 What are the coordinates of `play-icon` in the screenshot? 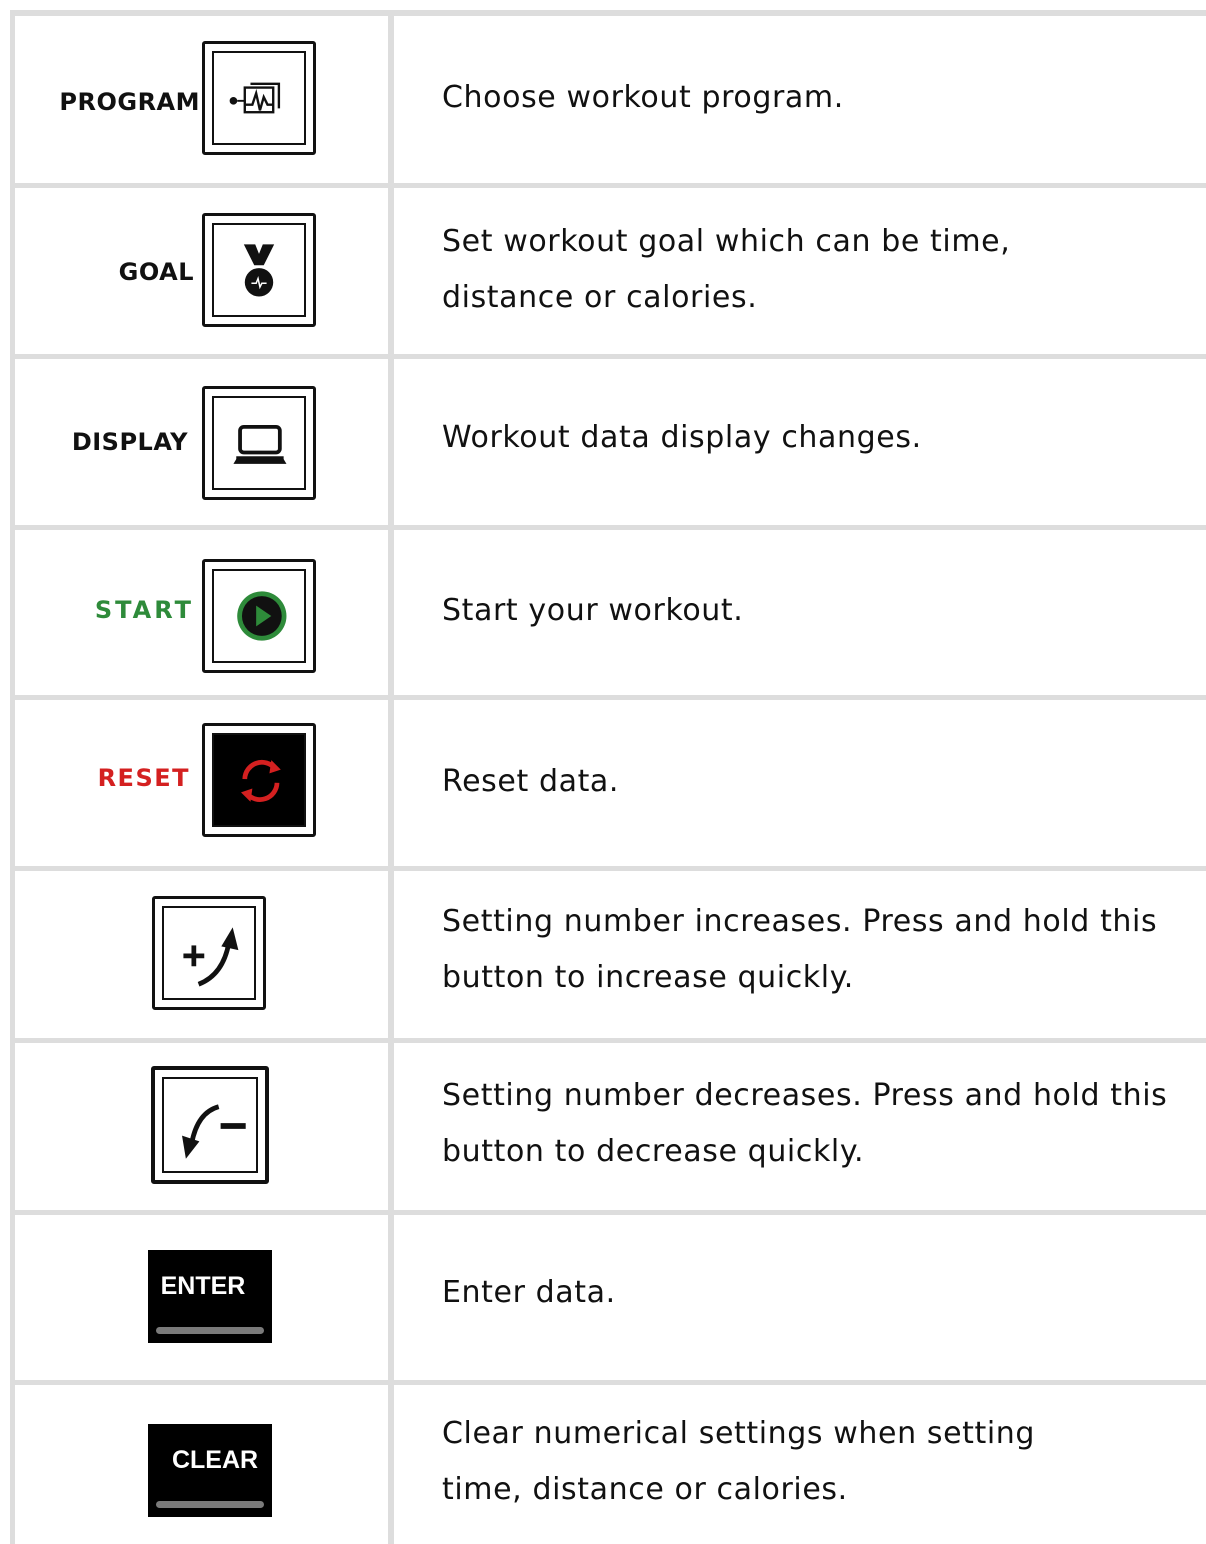 It's located at (262, 616).